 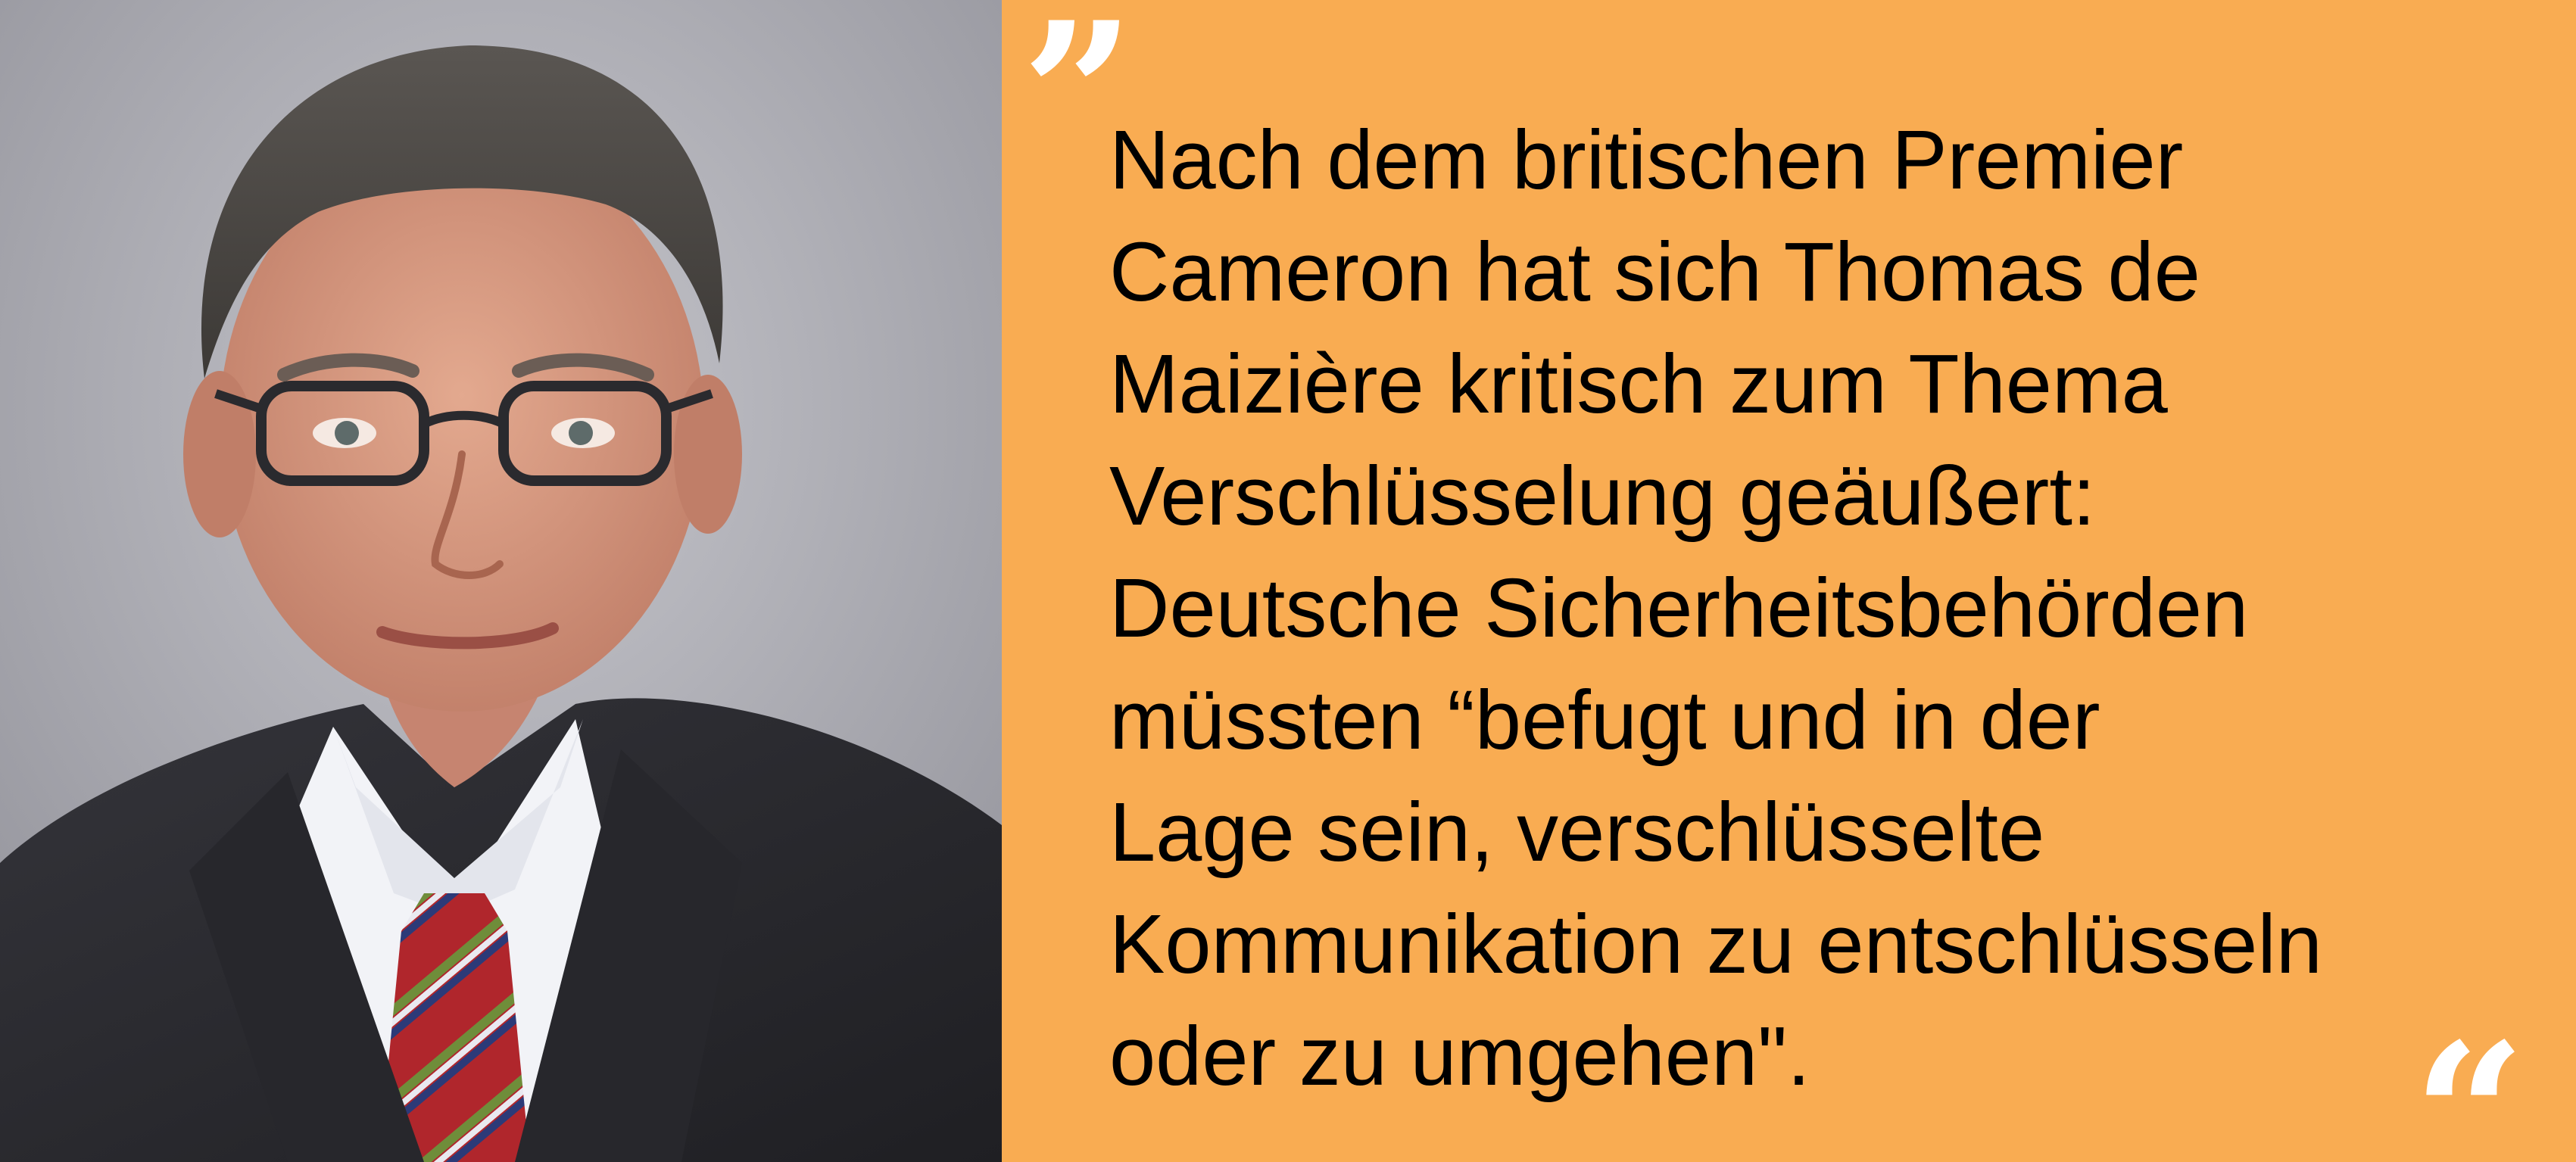 What do you see at coordinates (1638, 384) in the screenshot?
I see `quote-line: Maizière kritisch zum Thema` at bounding box center [1638, 384].